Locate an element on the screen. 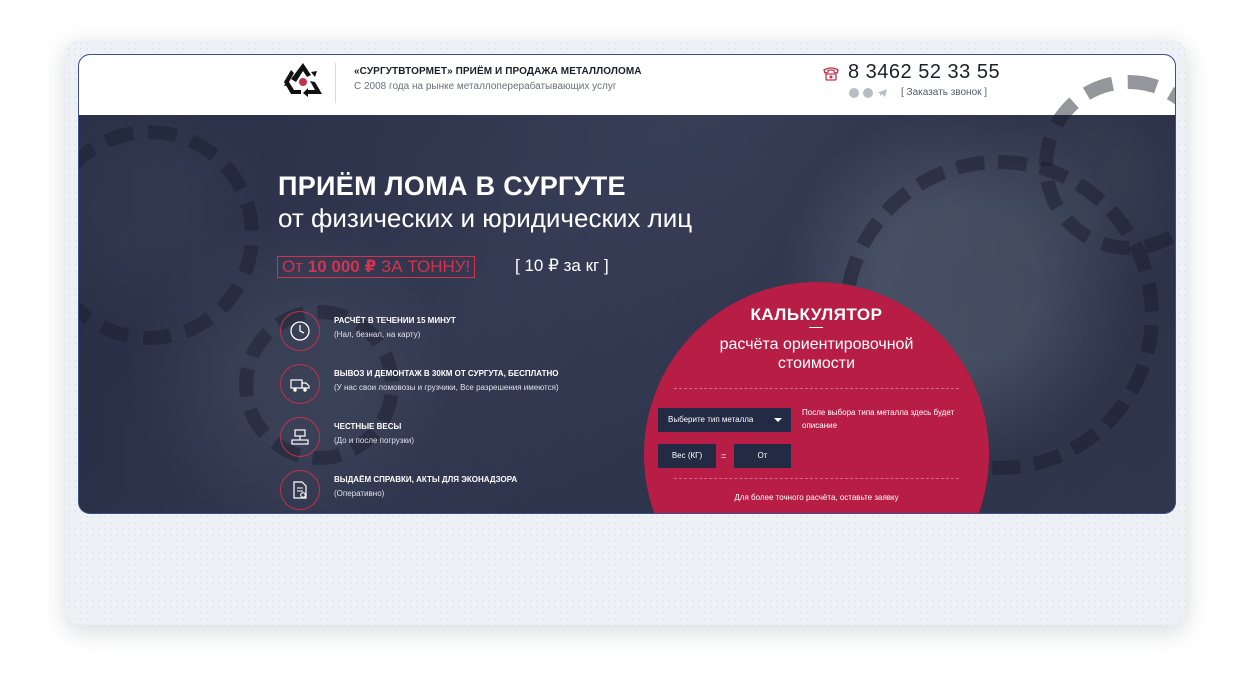 This screenshot has width=1247, height=682. price-prefix: От is located at coordinates (295, 266).